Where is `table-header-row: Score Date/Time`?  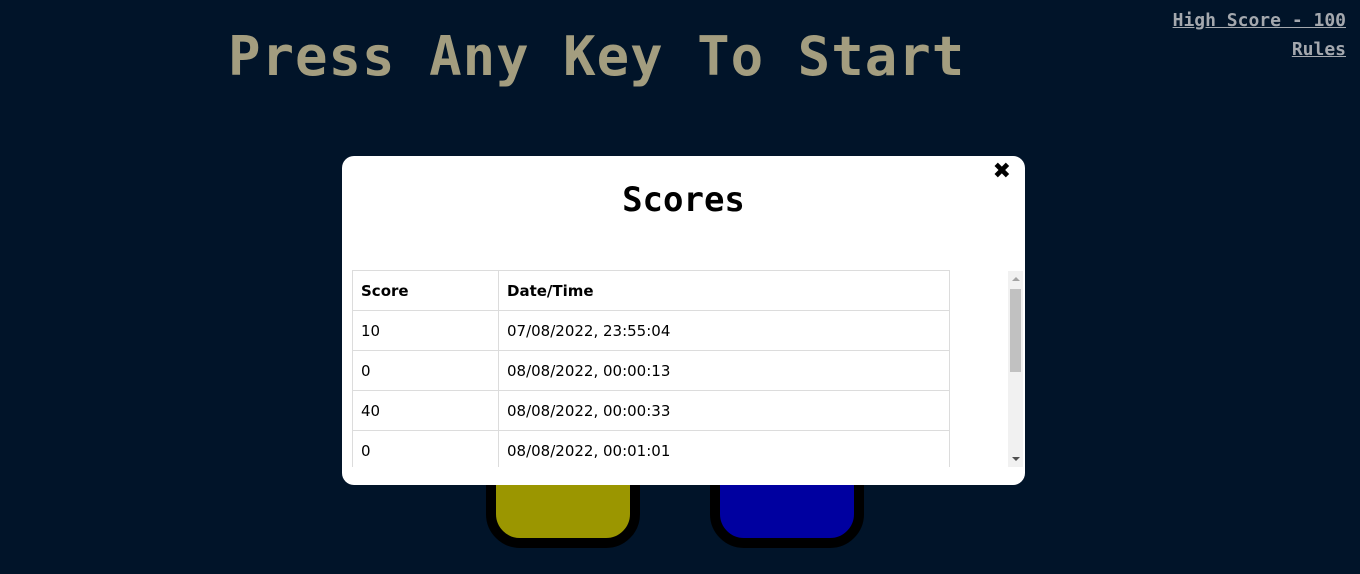 table-header-row: Score Date/Time is located at coordinates (651, 290).